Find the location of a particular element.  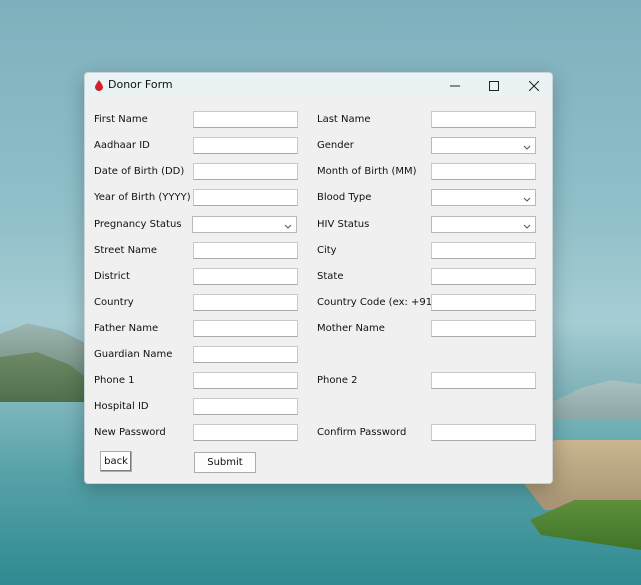

aadhaar-id-field is located at coordinates (245, 145).